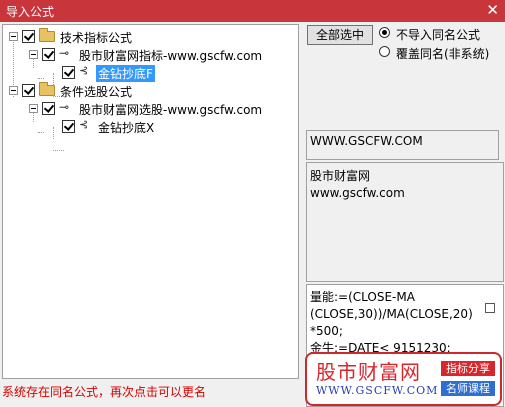 The height and width of the screenshot is (407, 505). I want to click on description-line: 股市财富网, so click(340, 176).